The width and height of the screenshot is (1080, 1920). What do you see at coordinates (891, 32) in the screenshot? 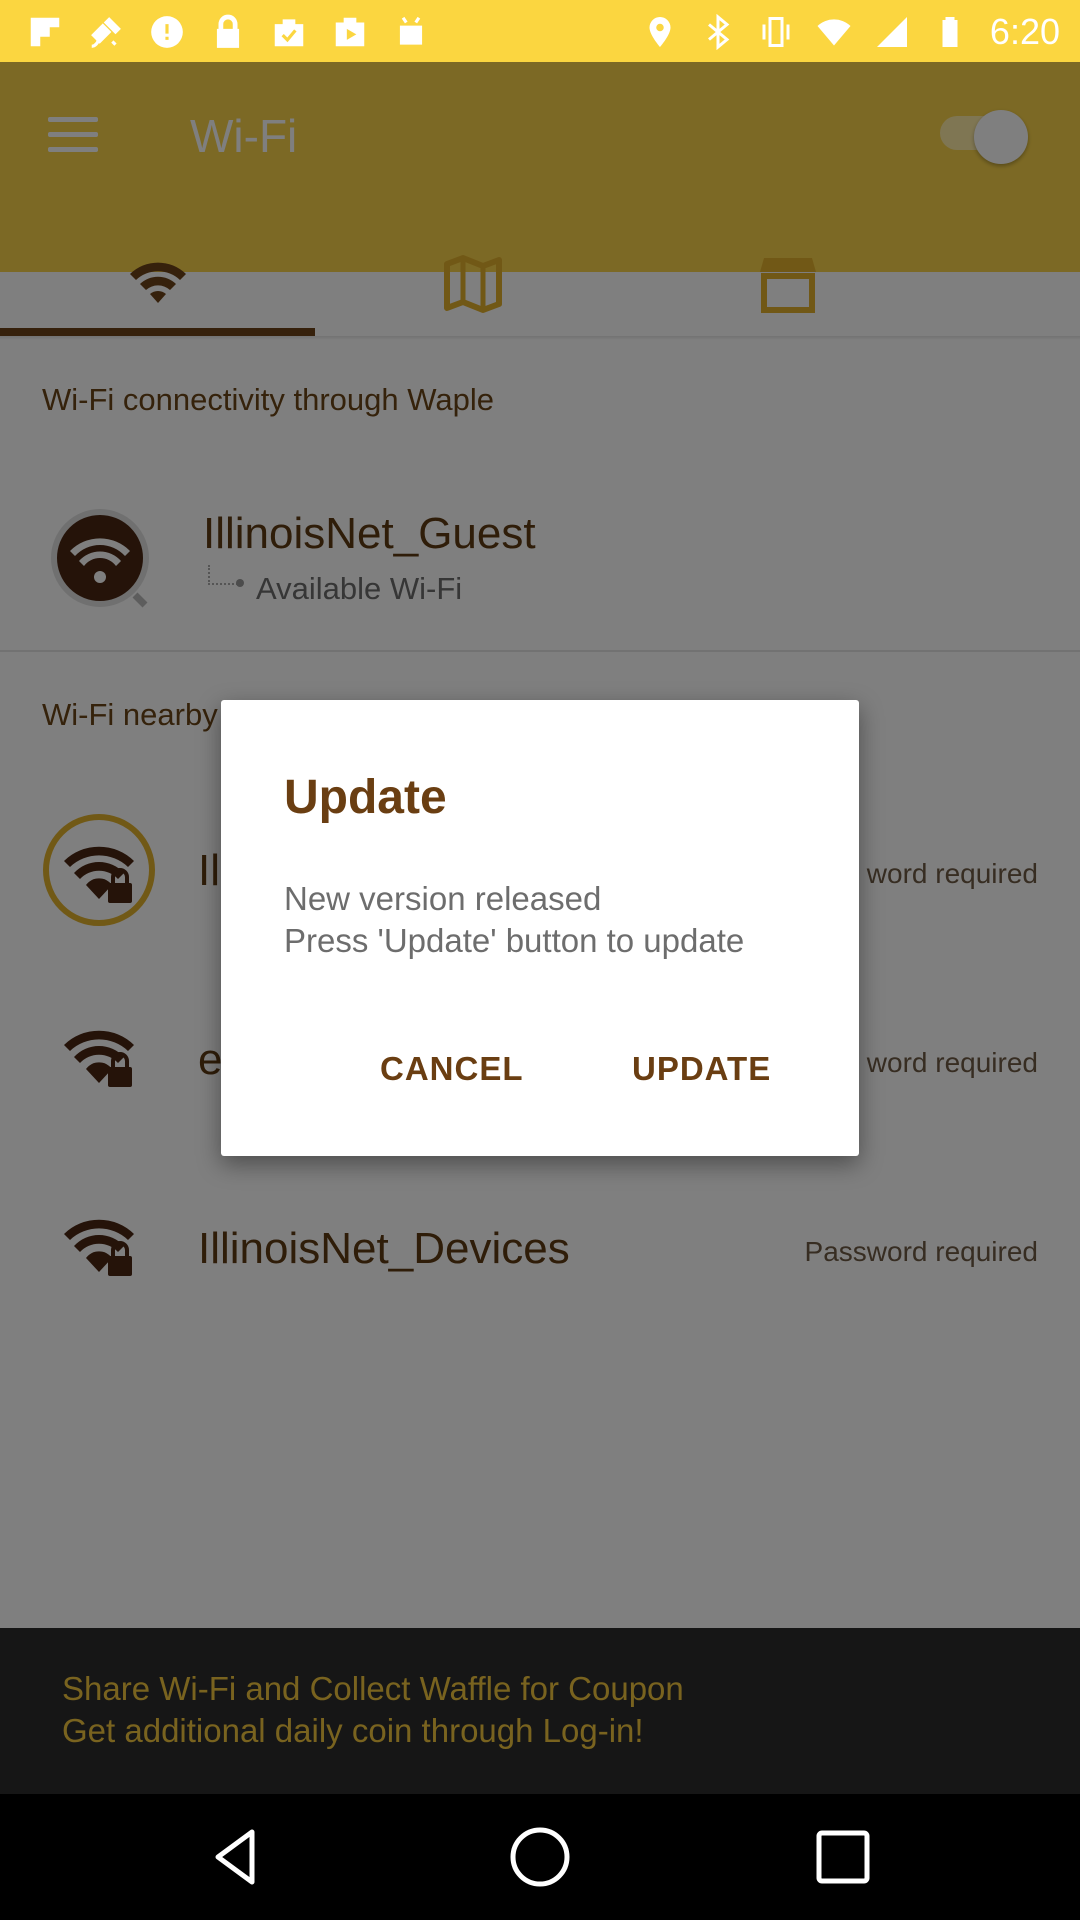
I see `cell-signal-icon` at bounding box center [891, 32].